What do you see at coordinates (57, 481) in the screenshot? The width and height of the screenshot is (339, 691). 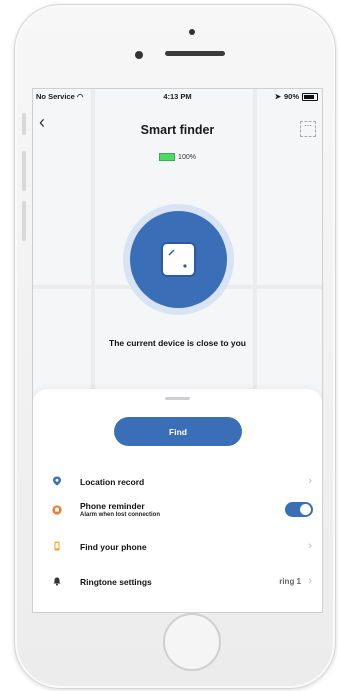 I see `location-pin-icon` at bounding box center [57, 481].